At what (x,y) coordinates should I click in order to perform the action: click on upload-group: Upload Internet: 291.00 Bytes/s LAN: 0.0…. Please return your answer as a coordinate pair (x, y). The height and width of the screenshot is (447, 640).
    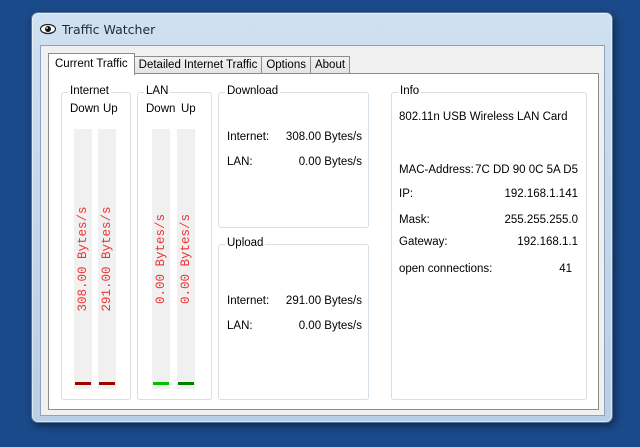
    Looking at the image, I should click on (293, 318).